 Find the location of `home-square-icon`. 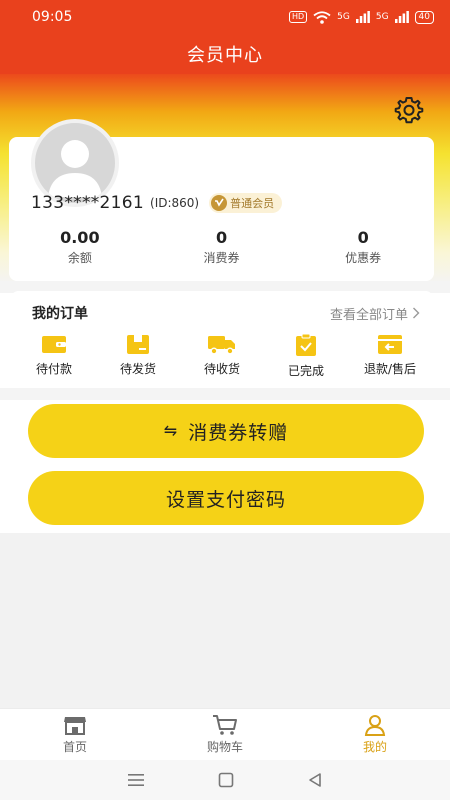

home-square-icon is located at coordinates (226, 780).